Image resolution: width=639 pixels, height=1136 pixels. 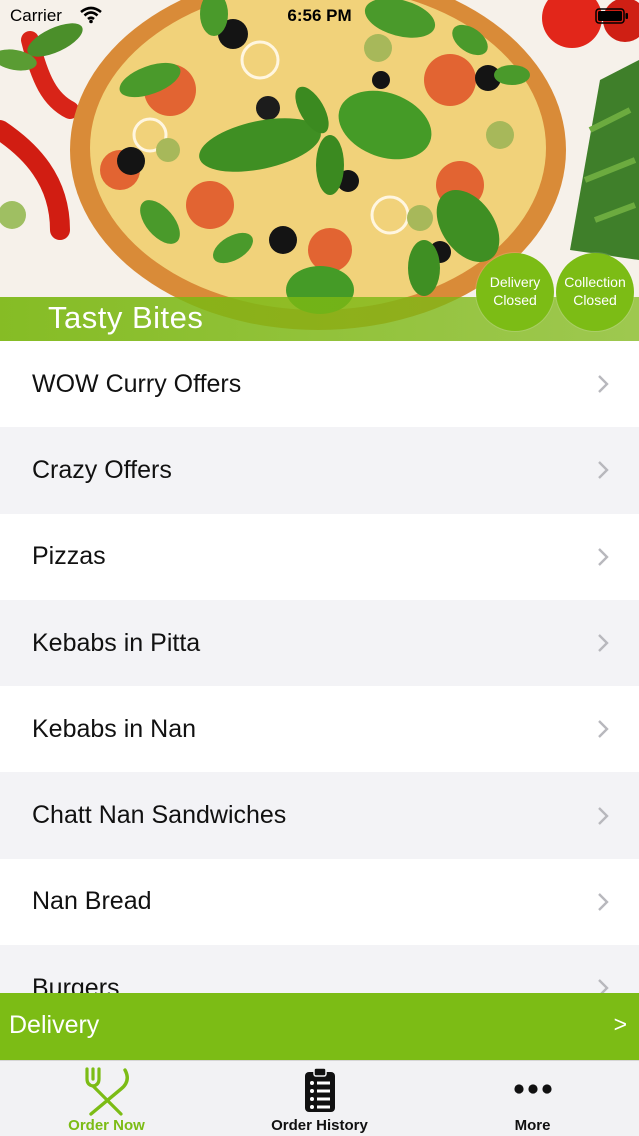 I want to click on battery-icon, so click(x=611, y=16).